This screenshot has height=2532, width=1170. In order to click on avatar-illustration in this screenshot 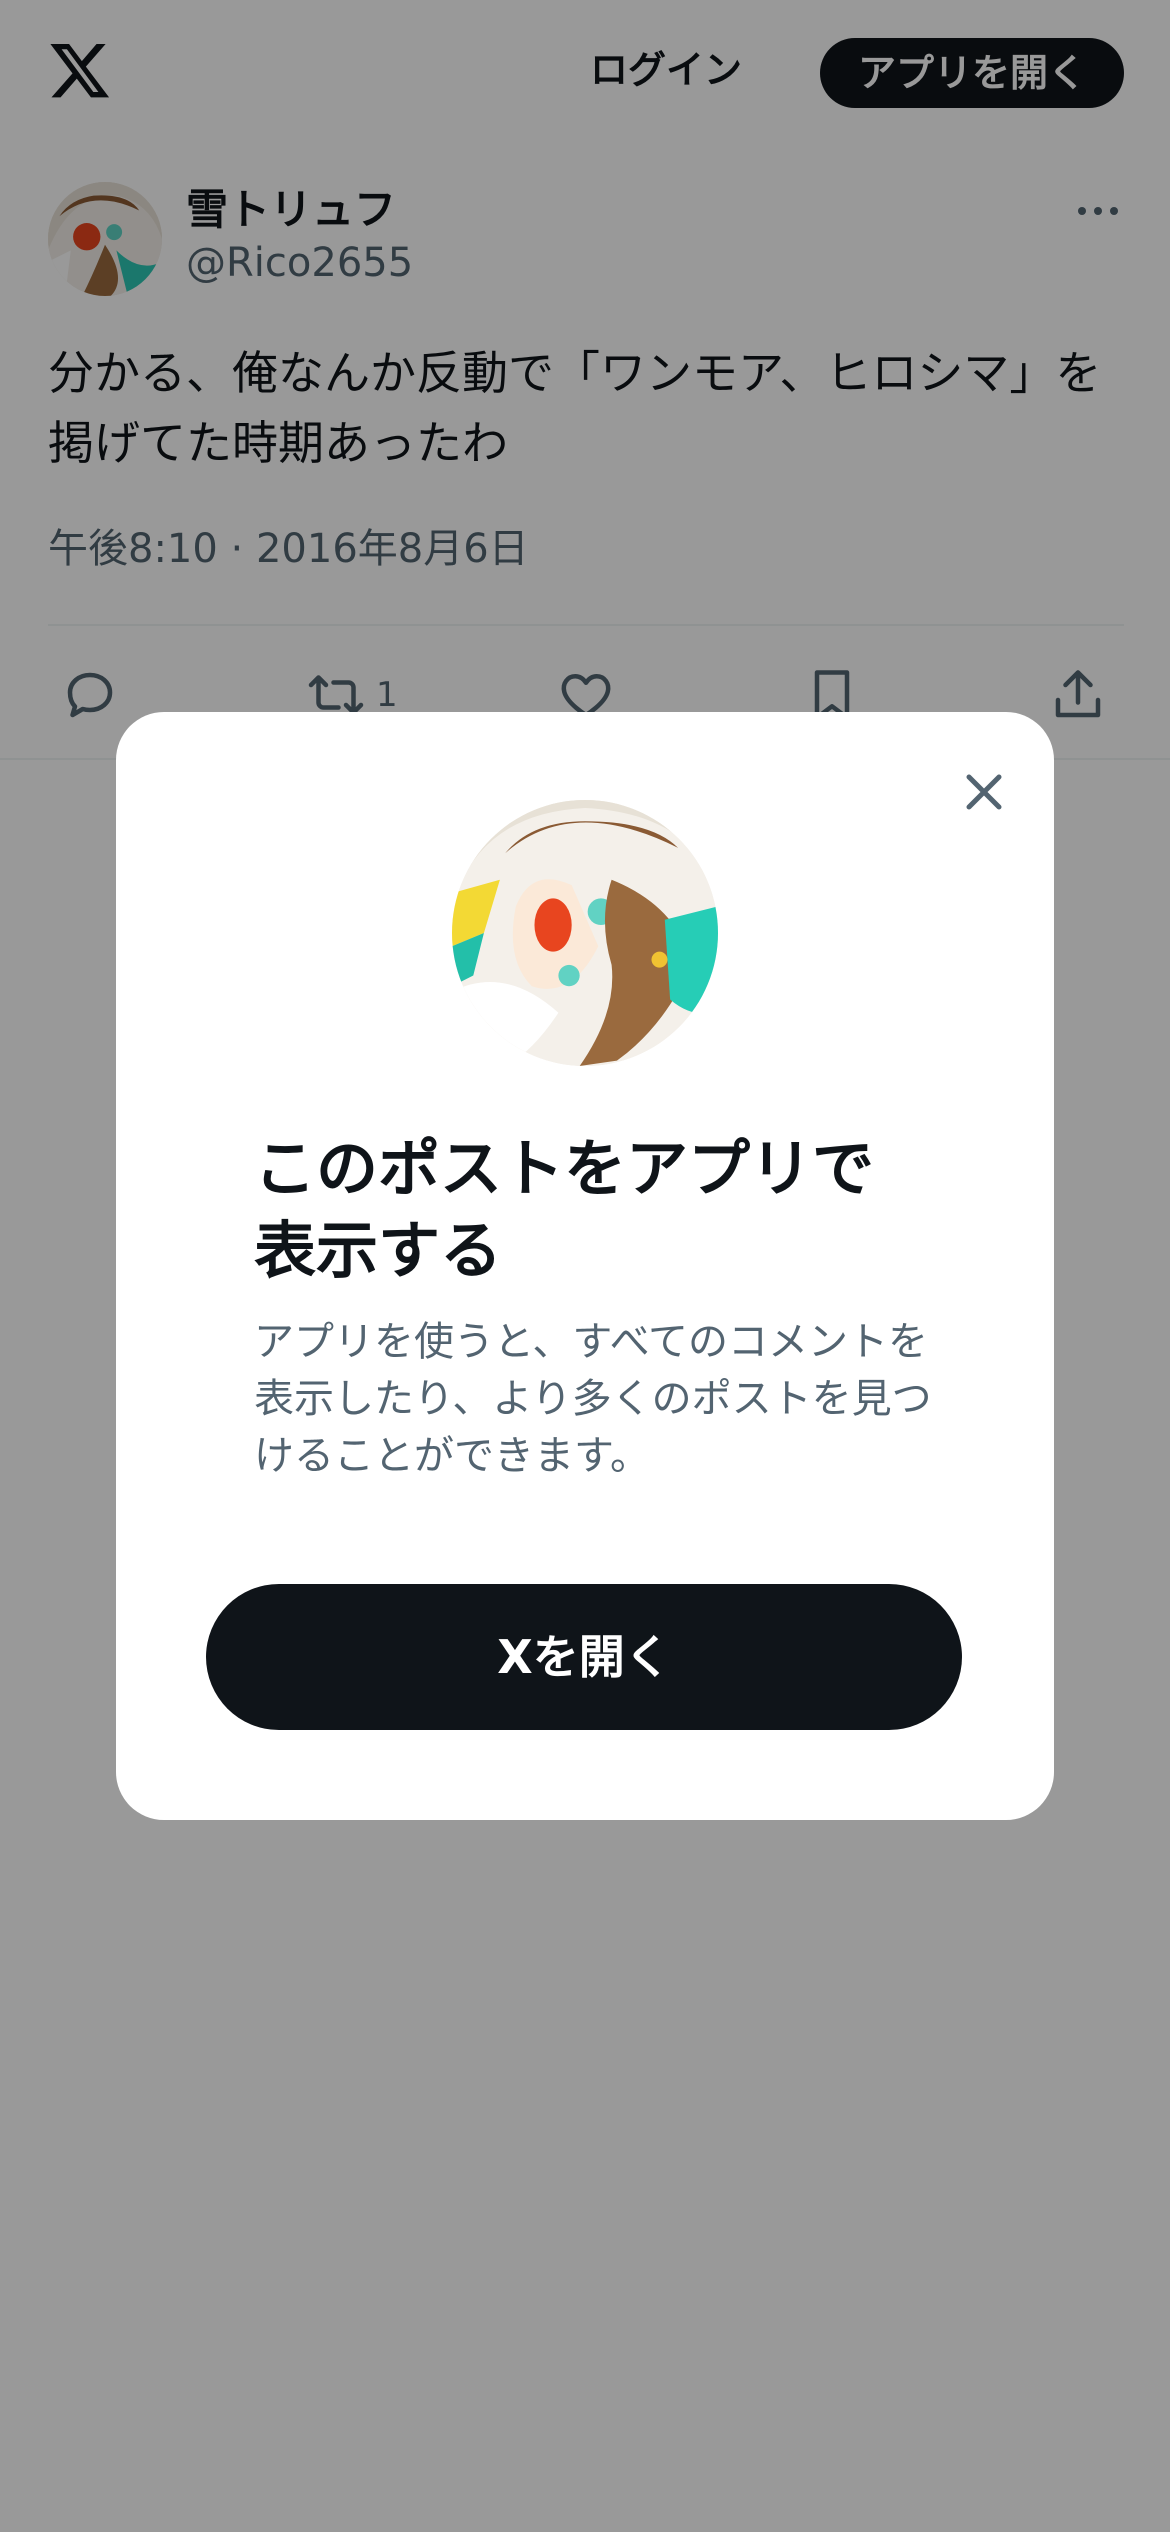, I will do `click(585, 933)`.